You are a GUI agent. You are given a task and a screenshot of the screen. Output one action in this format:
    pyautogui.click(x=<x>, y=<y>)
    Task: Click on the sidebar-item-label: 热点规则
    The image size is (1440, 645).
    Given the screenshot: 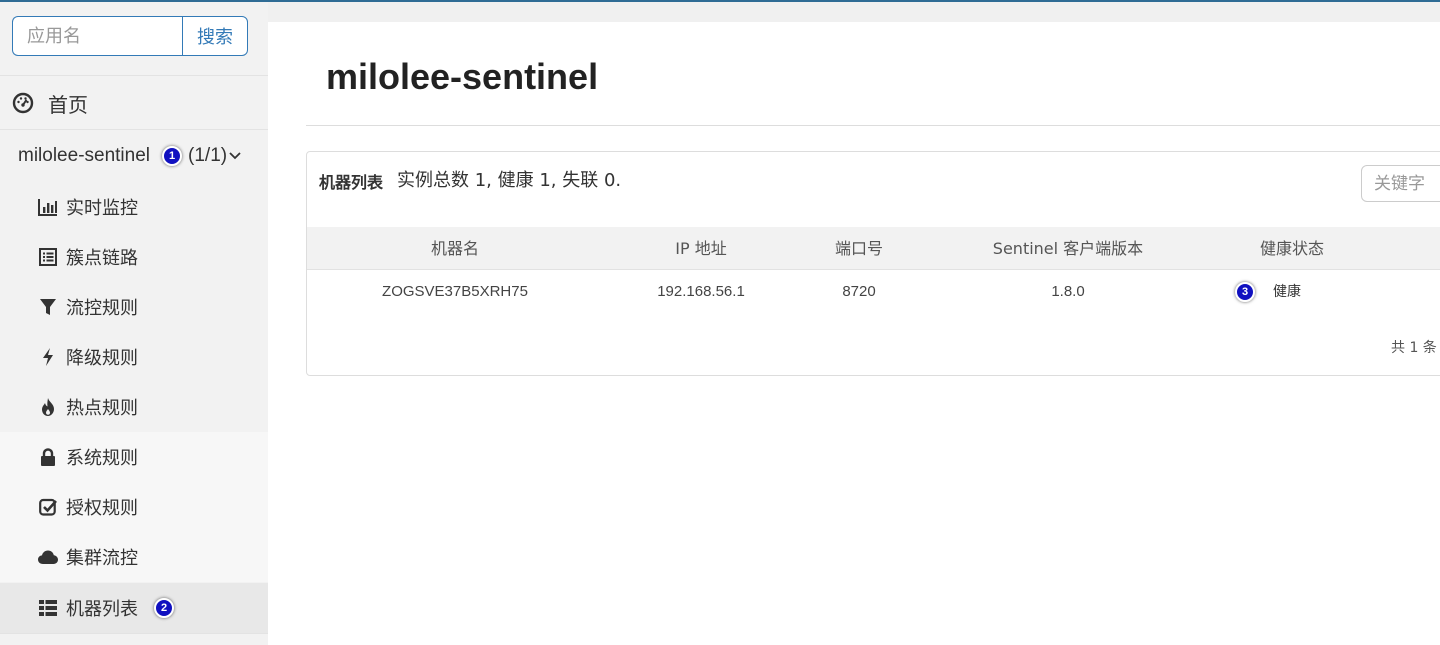 What is the action you would take?
    pyautogui.click(x=102, y=408)
    